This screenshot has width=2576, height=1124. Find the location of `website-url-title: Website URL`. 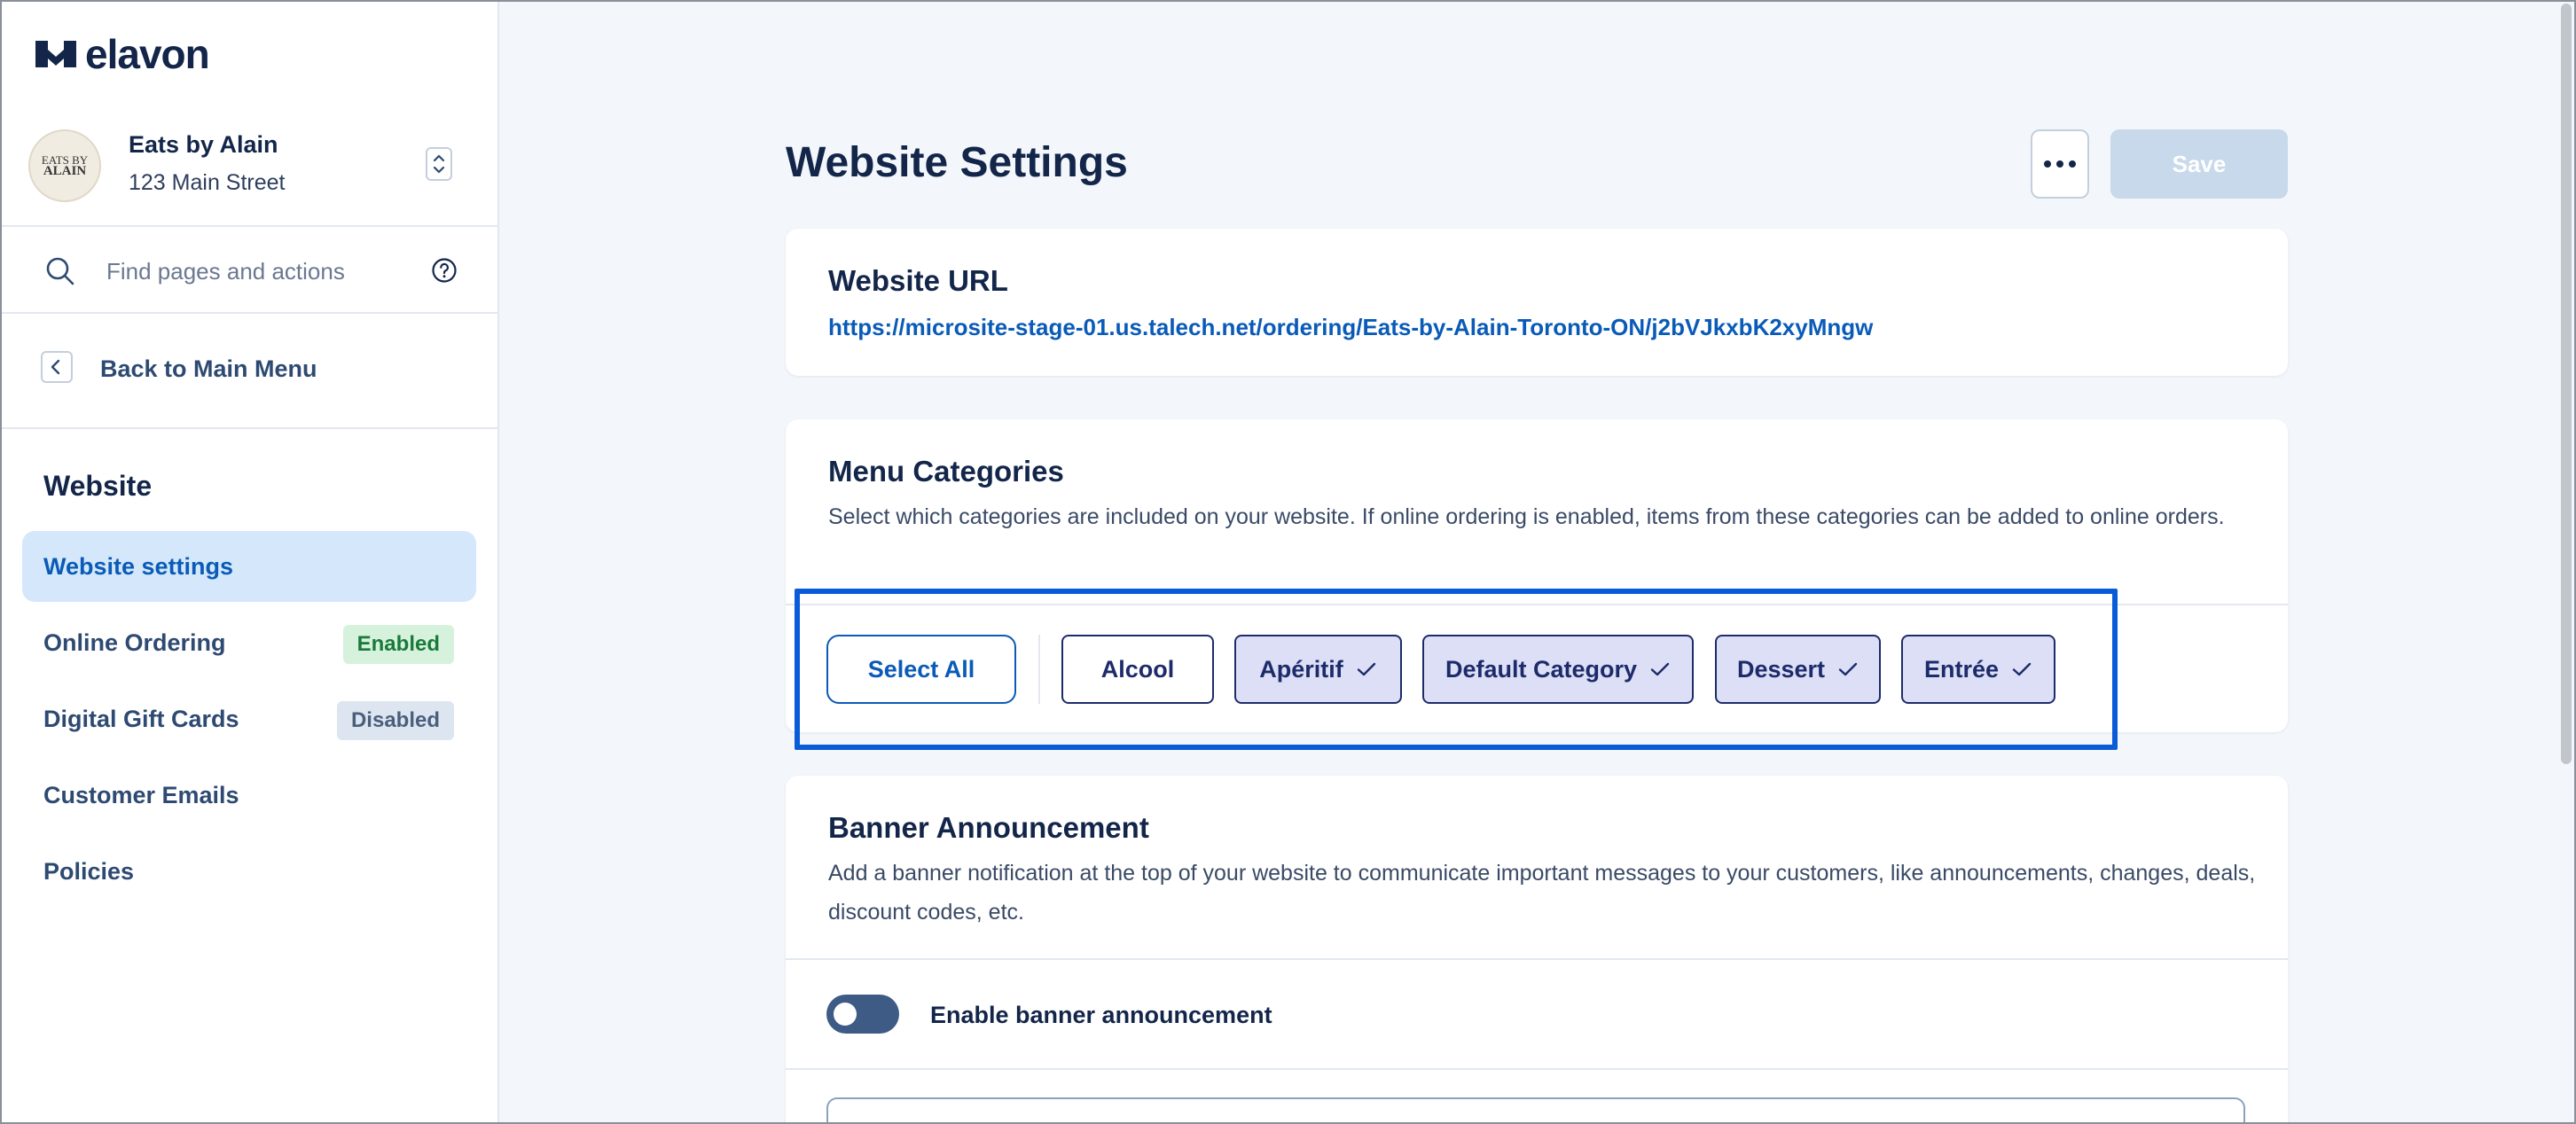

website-url-title: Website URL is located at coordinates (918, 280).